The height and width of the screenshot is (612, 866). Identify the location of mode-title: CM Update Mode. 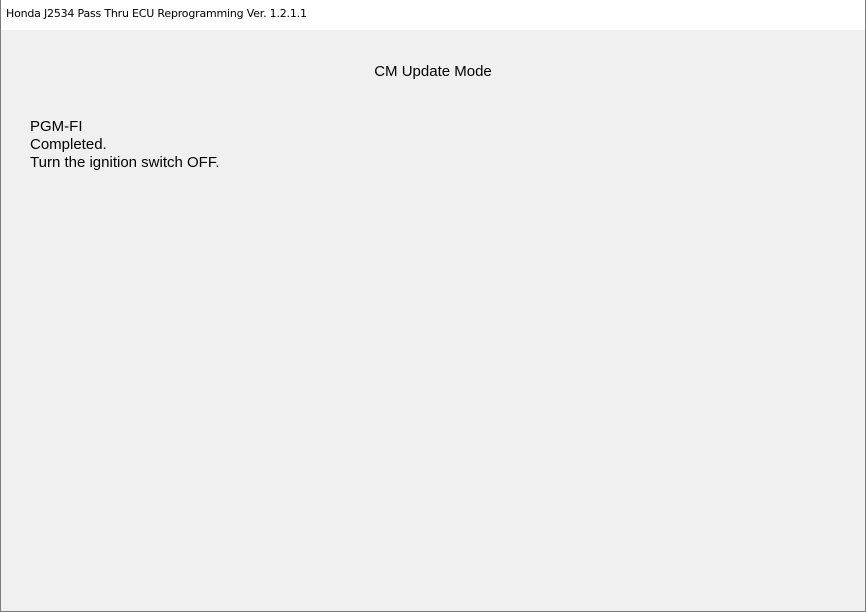
(433, 71).